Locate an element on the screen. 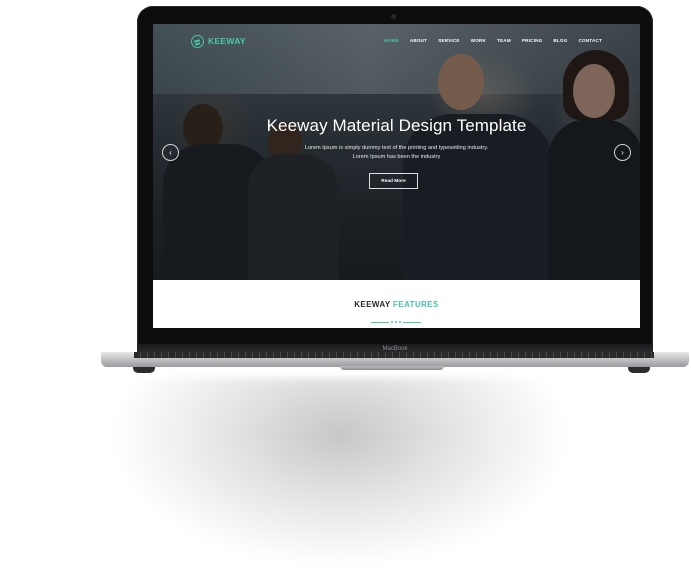  features-heading: KEEWAY FEATURES is located at coordinates (396, 304).